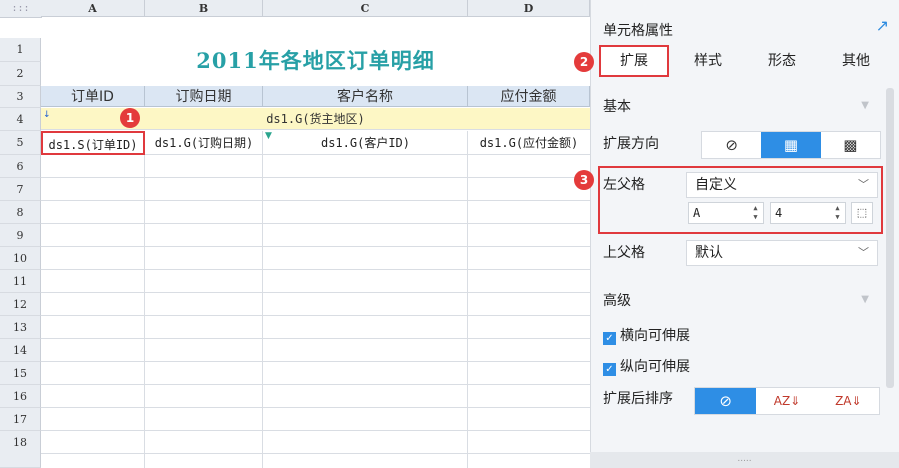  I want to click on row-header-11: 11, so click(20, 281).